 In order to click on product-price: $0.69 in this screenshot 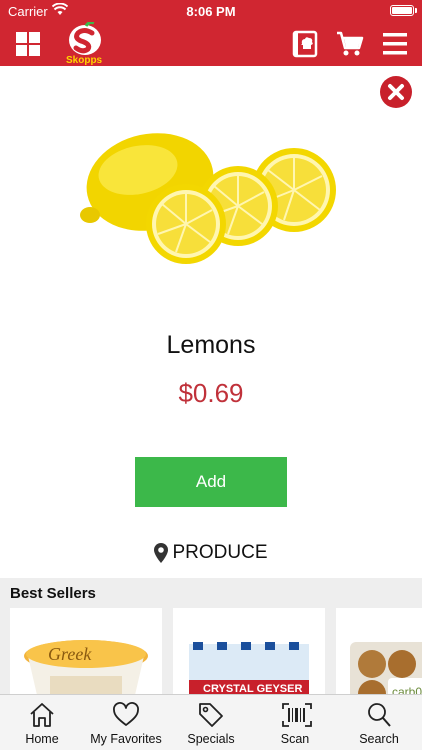, I will do `click(211, 393)`.